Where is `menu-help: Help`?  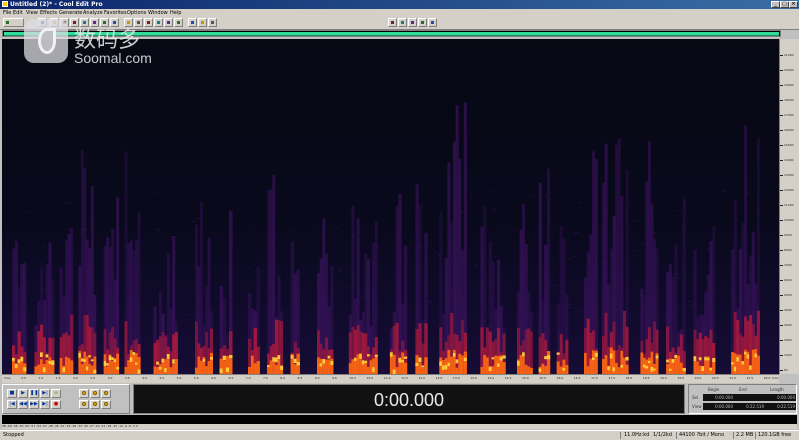 menu-help: Help is located at coordinates (175, 13).